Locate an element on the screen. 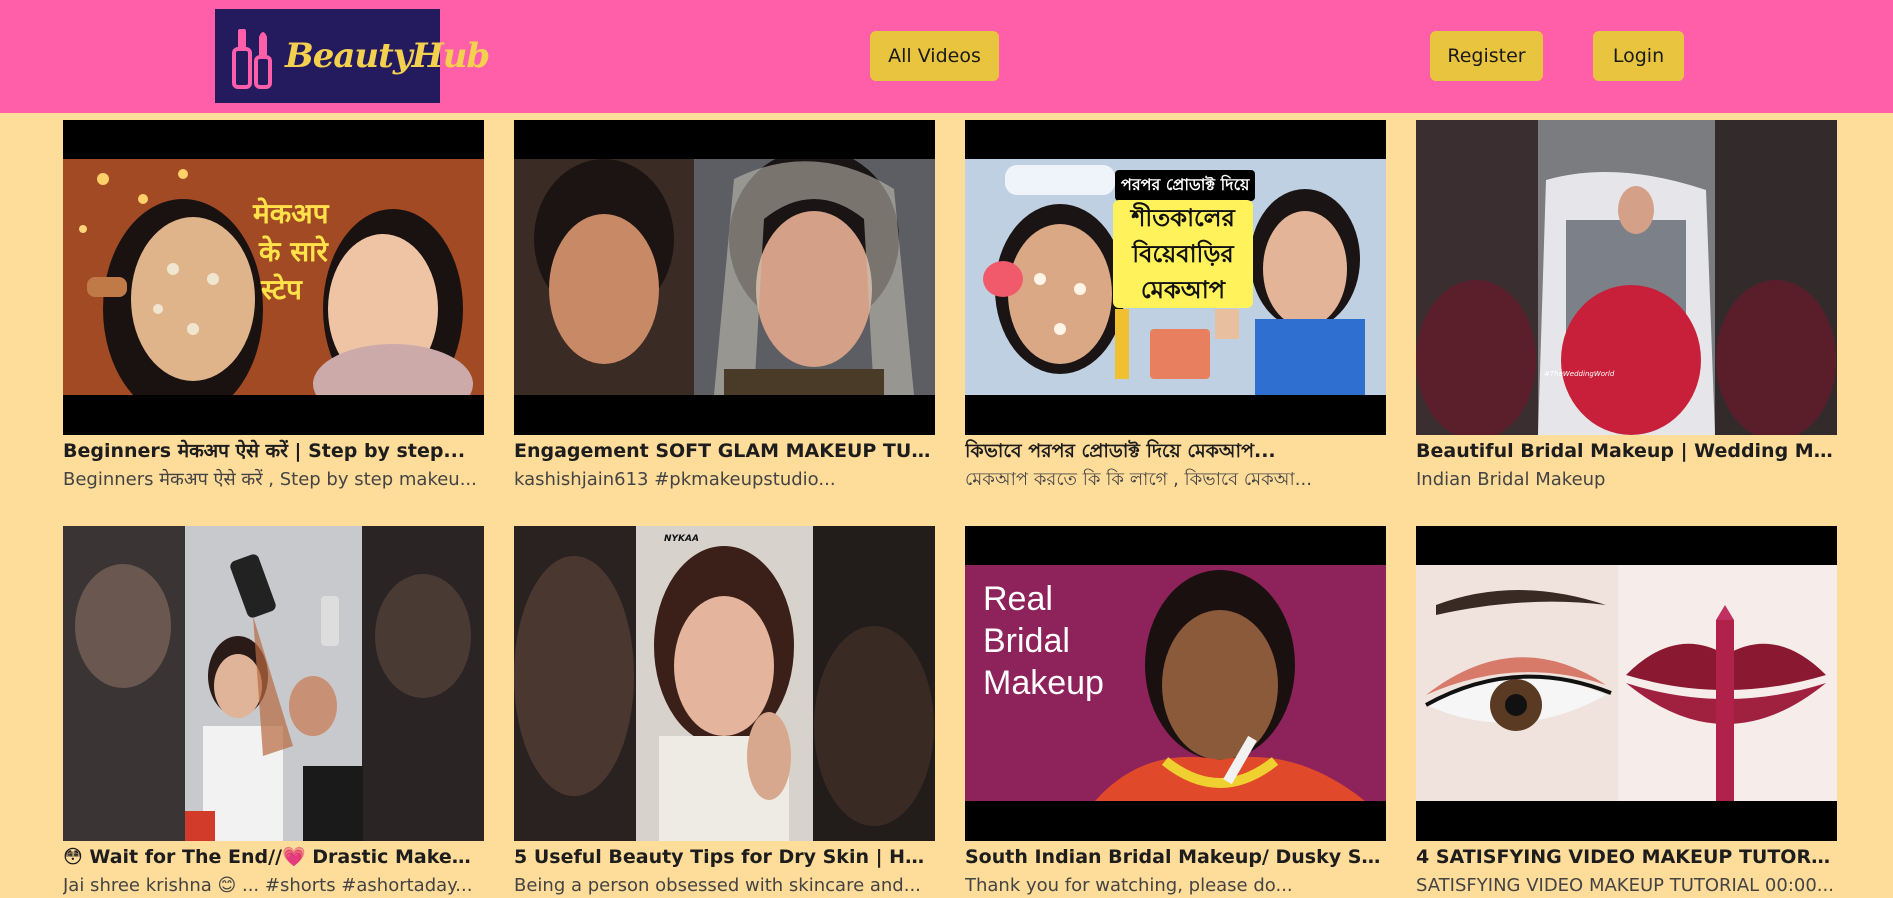  brand-logo: BeautyHub is located at coordinates (352, 56).